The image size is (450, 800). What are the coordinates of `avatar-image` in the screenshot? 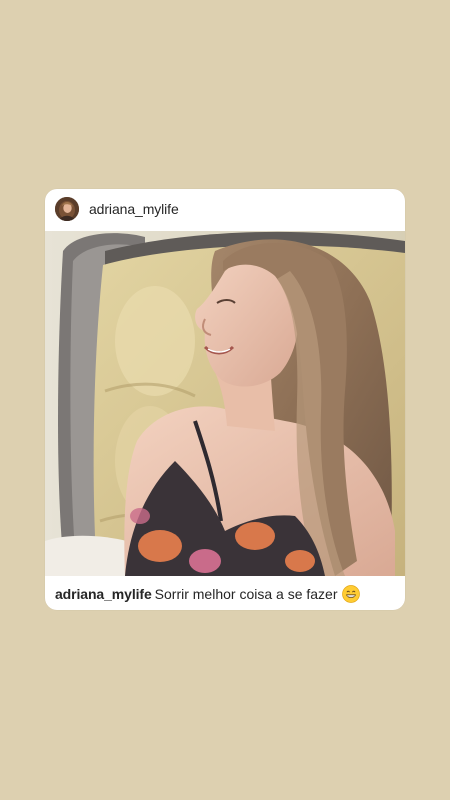 It's located at (67, 209).